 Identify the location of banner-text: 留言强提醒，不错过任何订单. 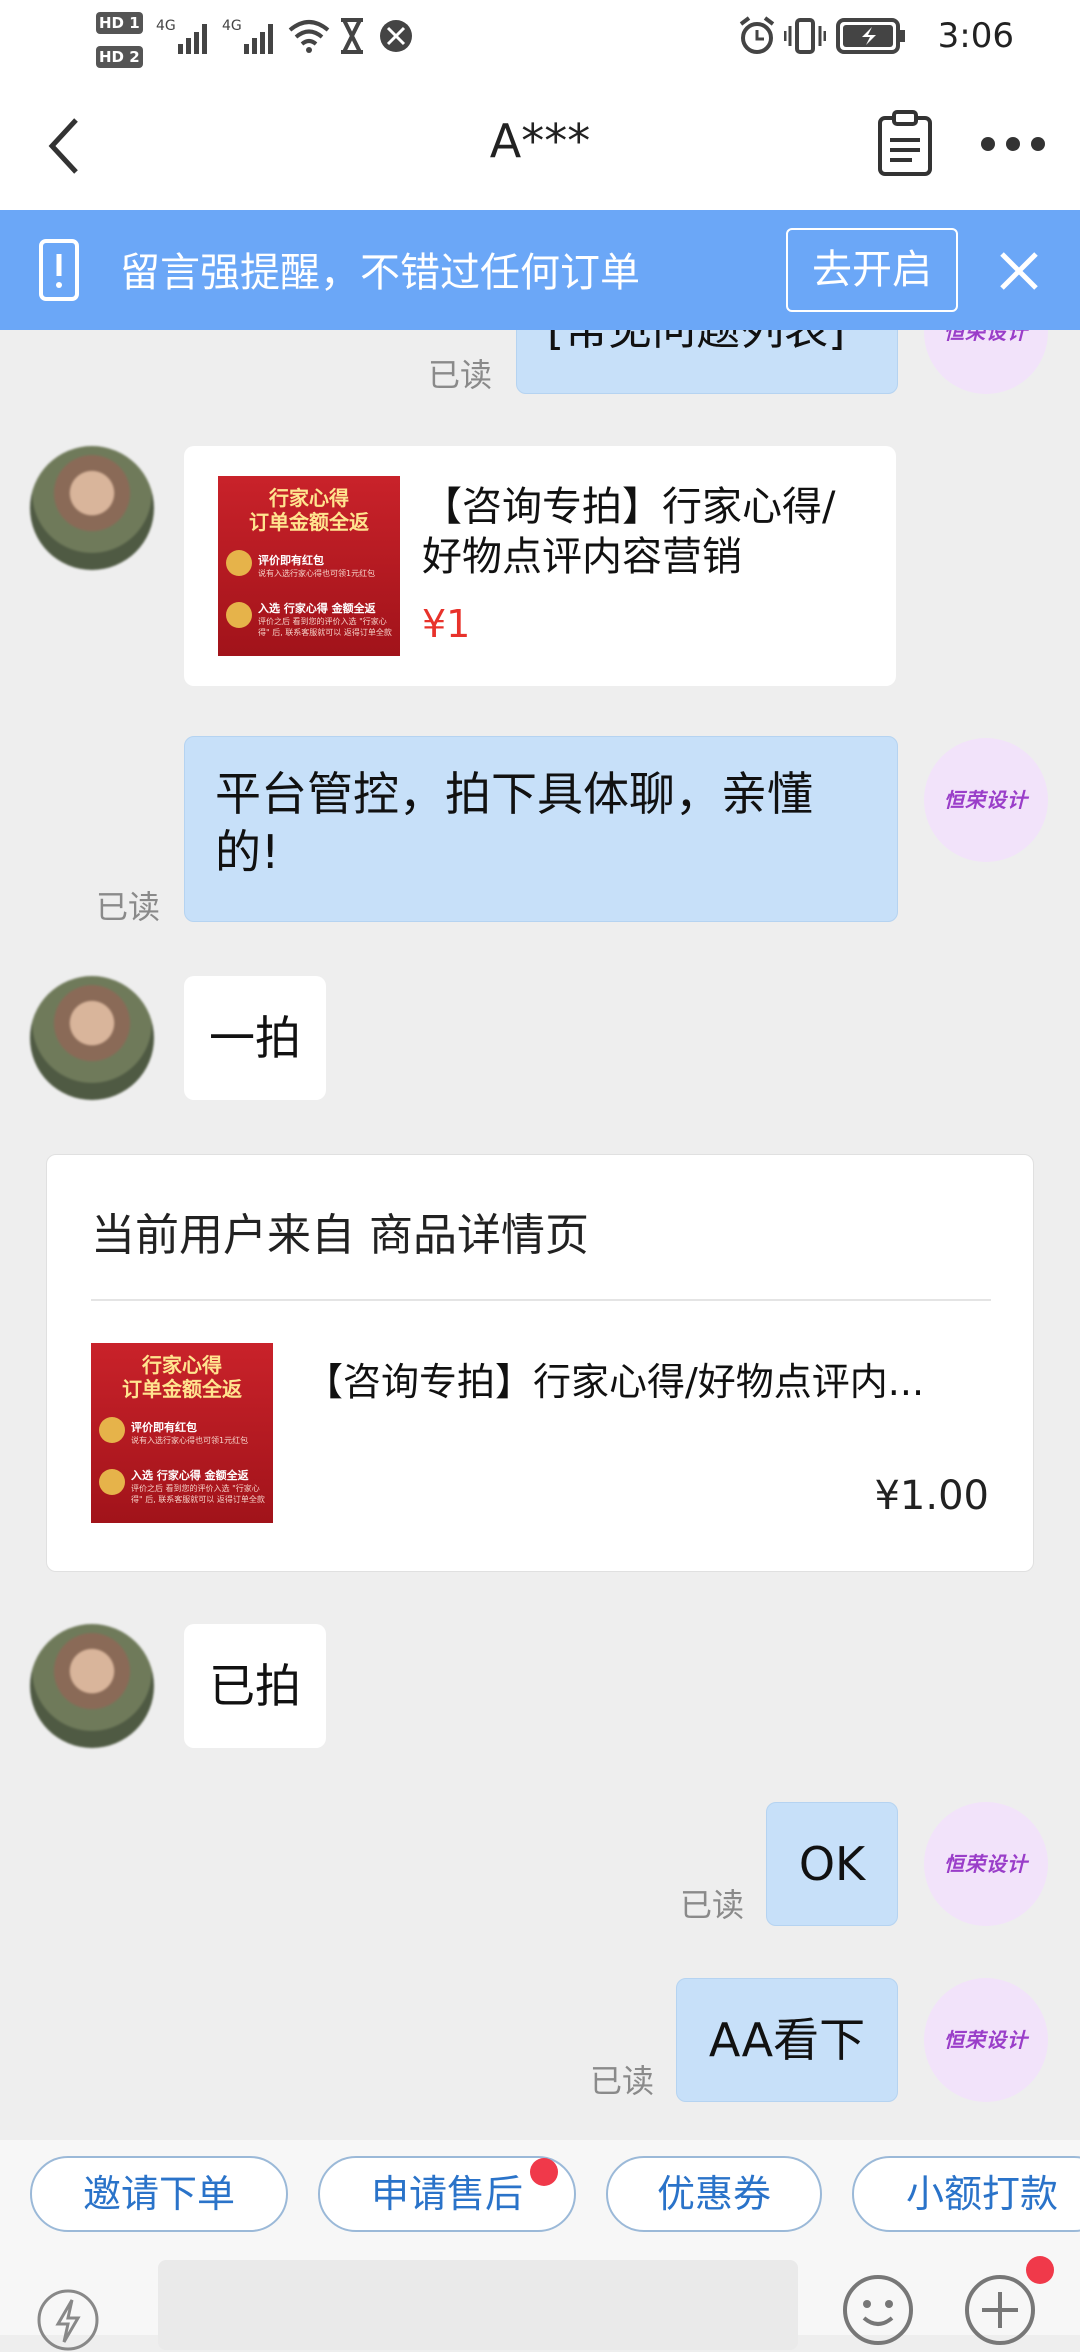
(380, 273).